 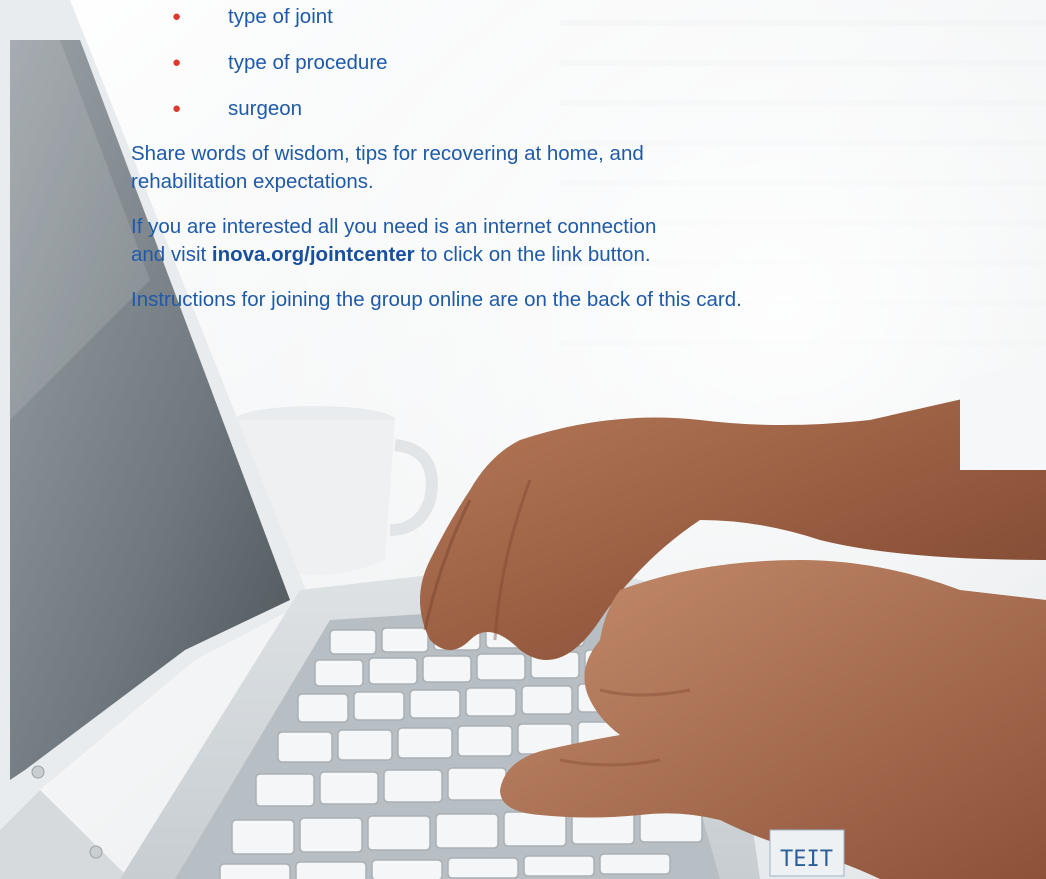 What do you see at coordinates (313, 254) in the screenshot?
I see `jointcenter-link: inova.org/jointcenter` at bounding box center [313, 254].